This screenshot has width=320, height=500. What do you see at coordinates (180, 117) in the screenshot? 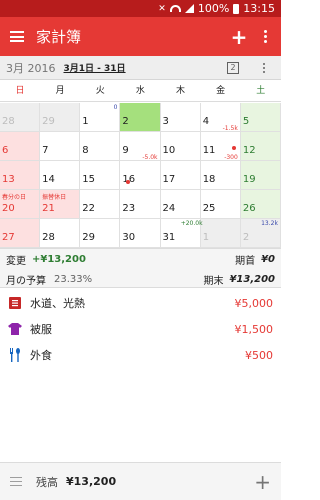
I see `calendar-day: 3` at bounding box center [180, 117].